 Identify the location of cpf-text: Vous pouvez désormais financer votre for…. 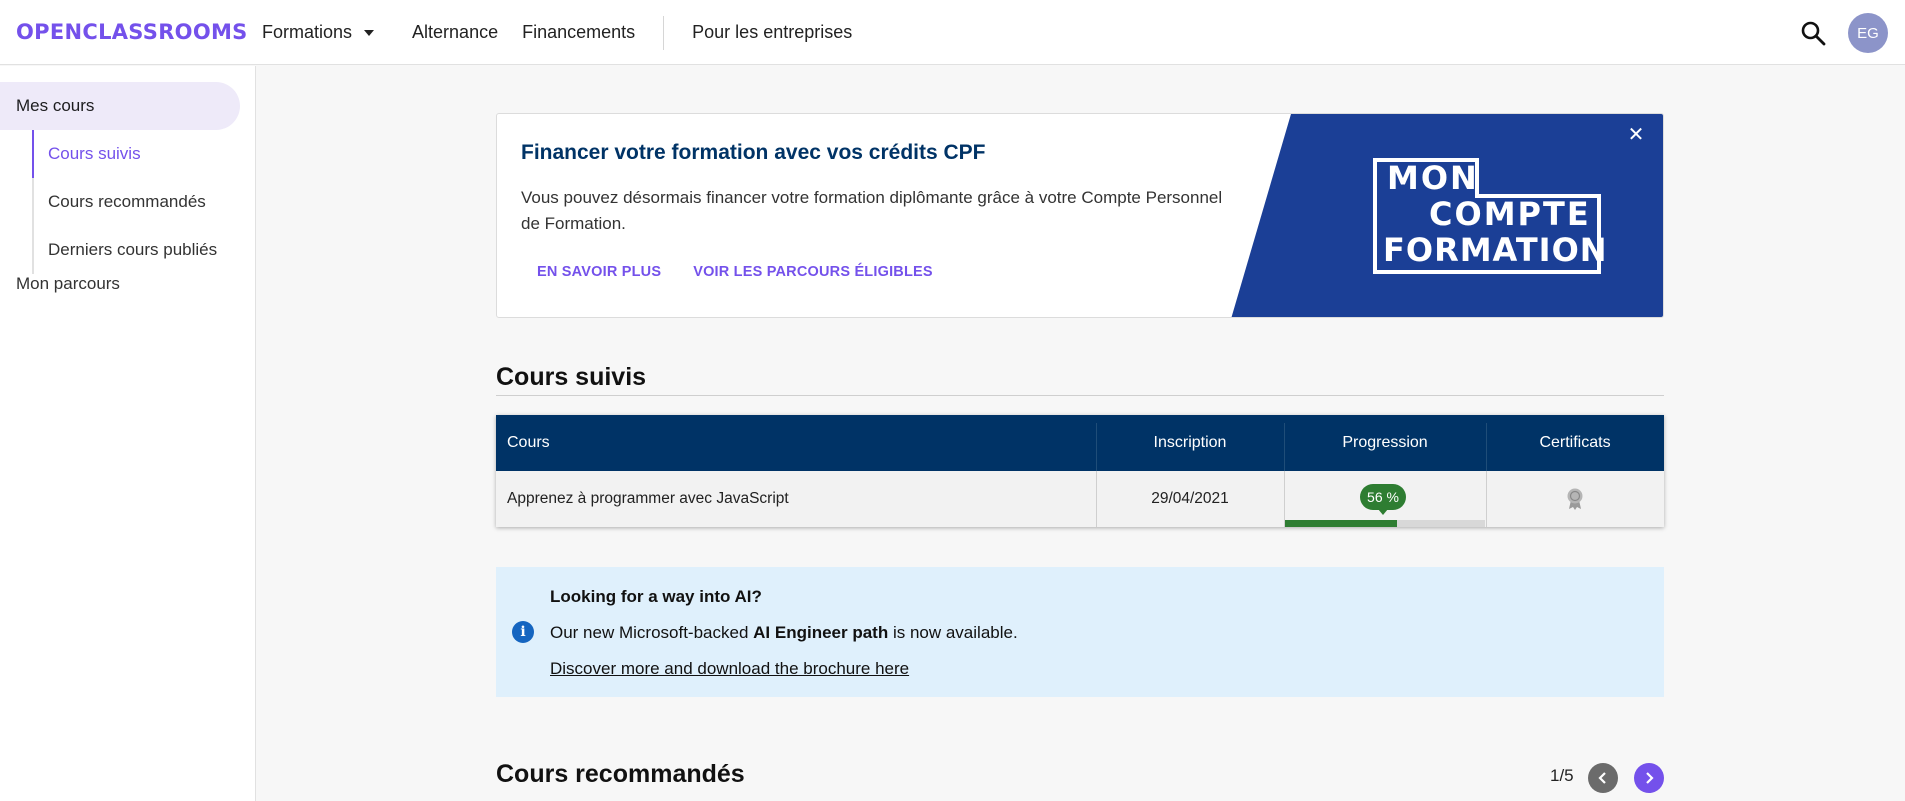
(872, 210).